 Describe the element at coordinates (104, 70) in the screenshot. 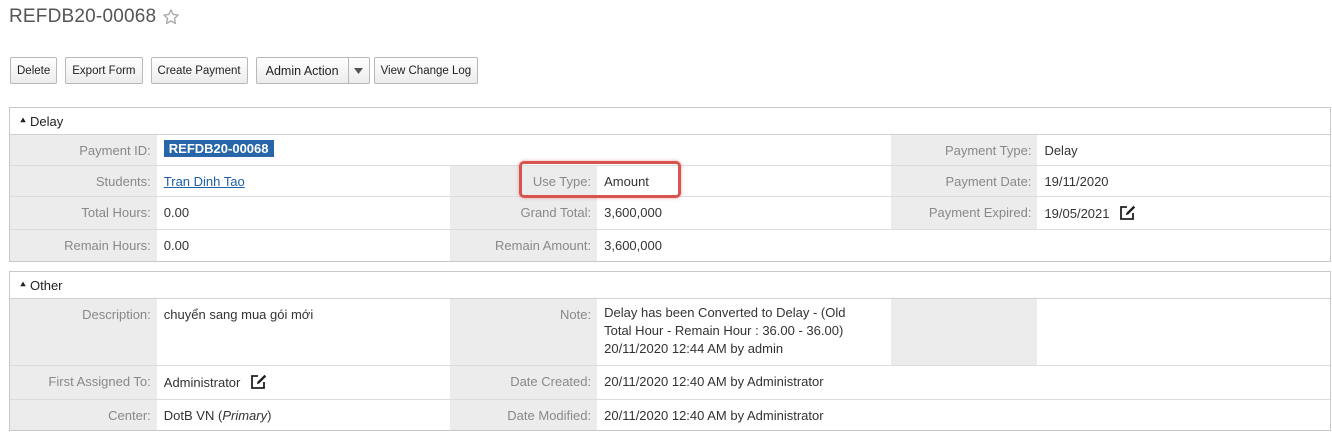

I see `export-form-button: Export Form` at that location.